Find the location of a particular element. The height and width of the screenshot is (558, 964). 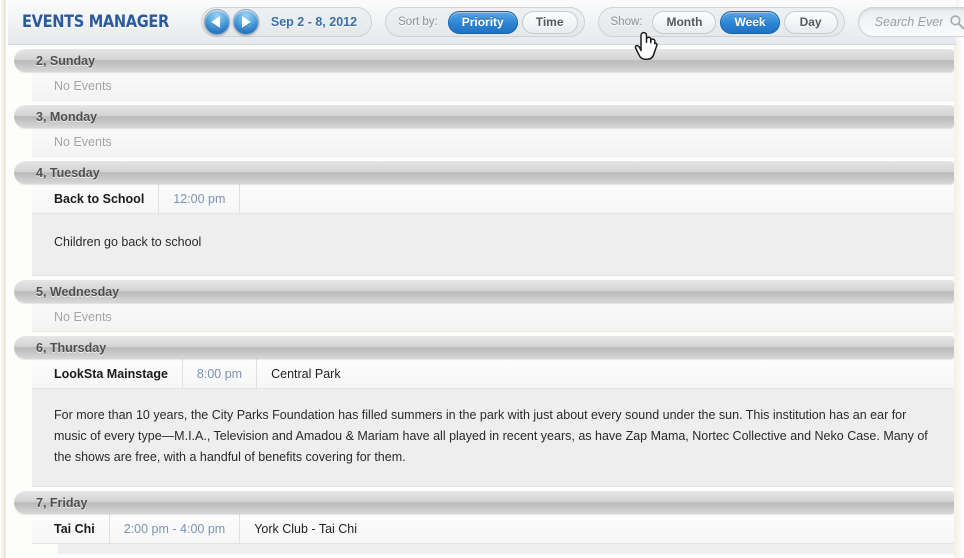

day-title: 7, Friday is located at coordinates (62, 502).